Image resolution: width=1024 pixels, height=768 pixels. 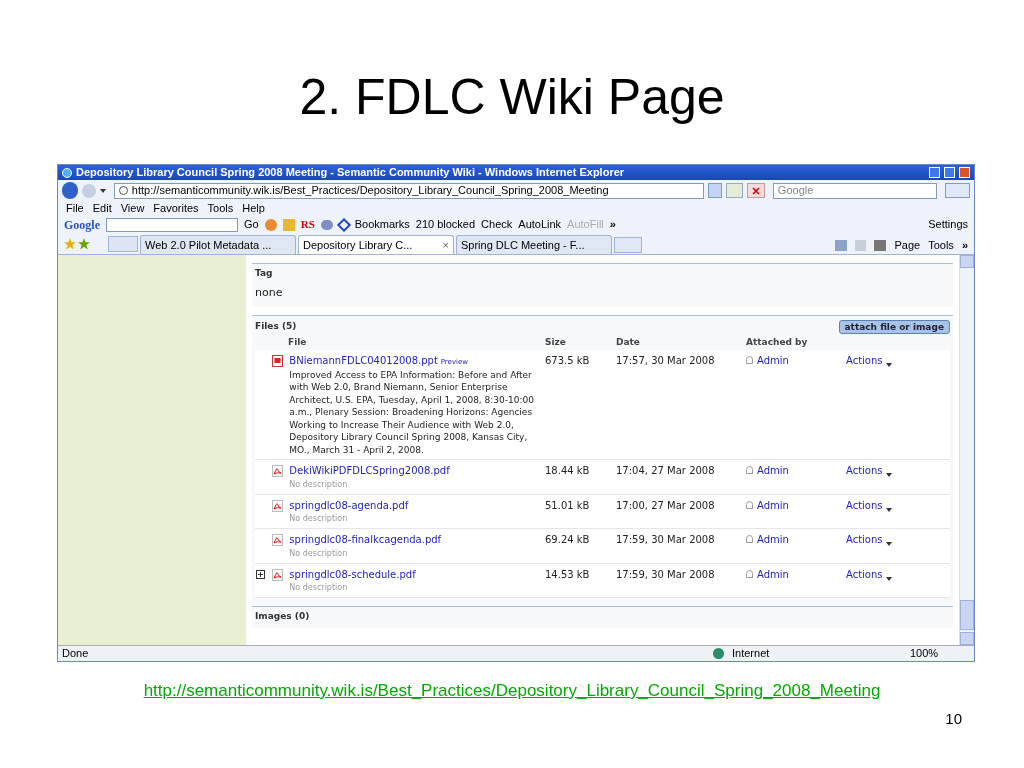 I want to click on tools-menu: Tools, so click(x=941, y=245).